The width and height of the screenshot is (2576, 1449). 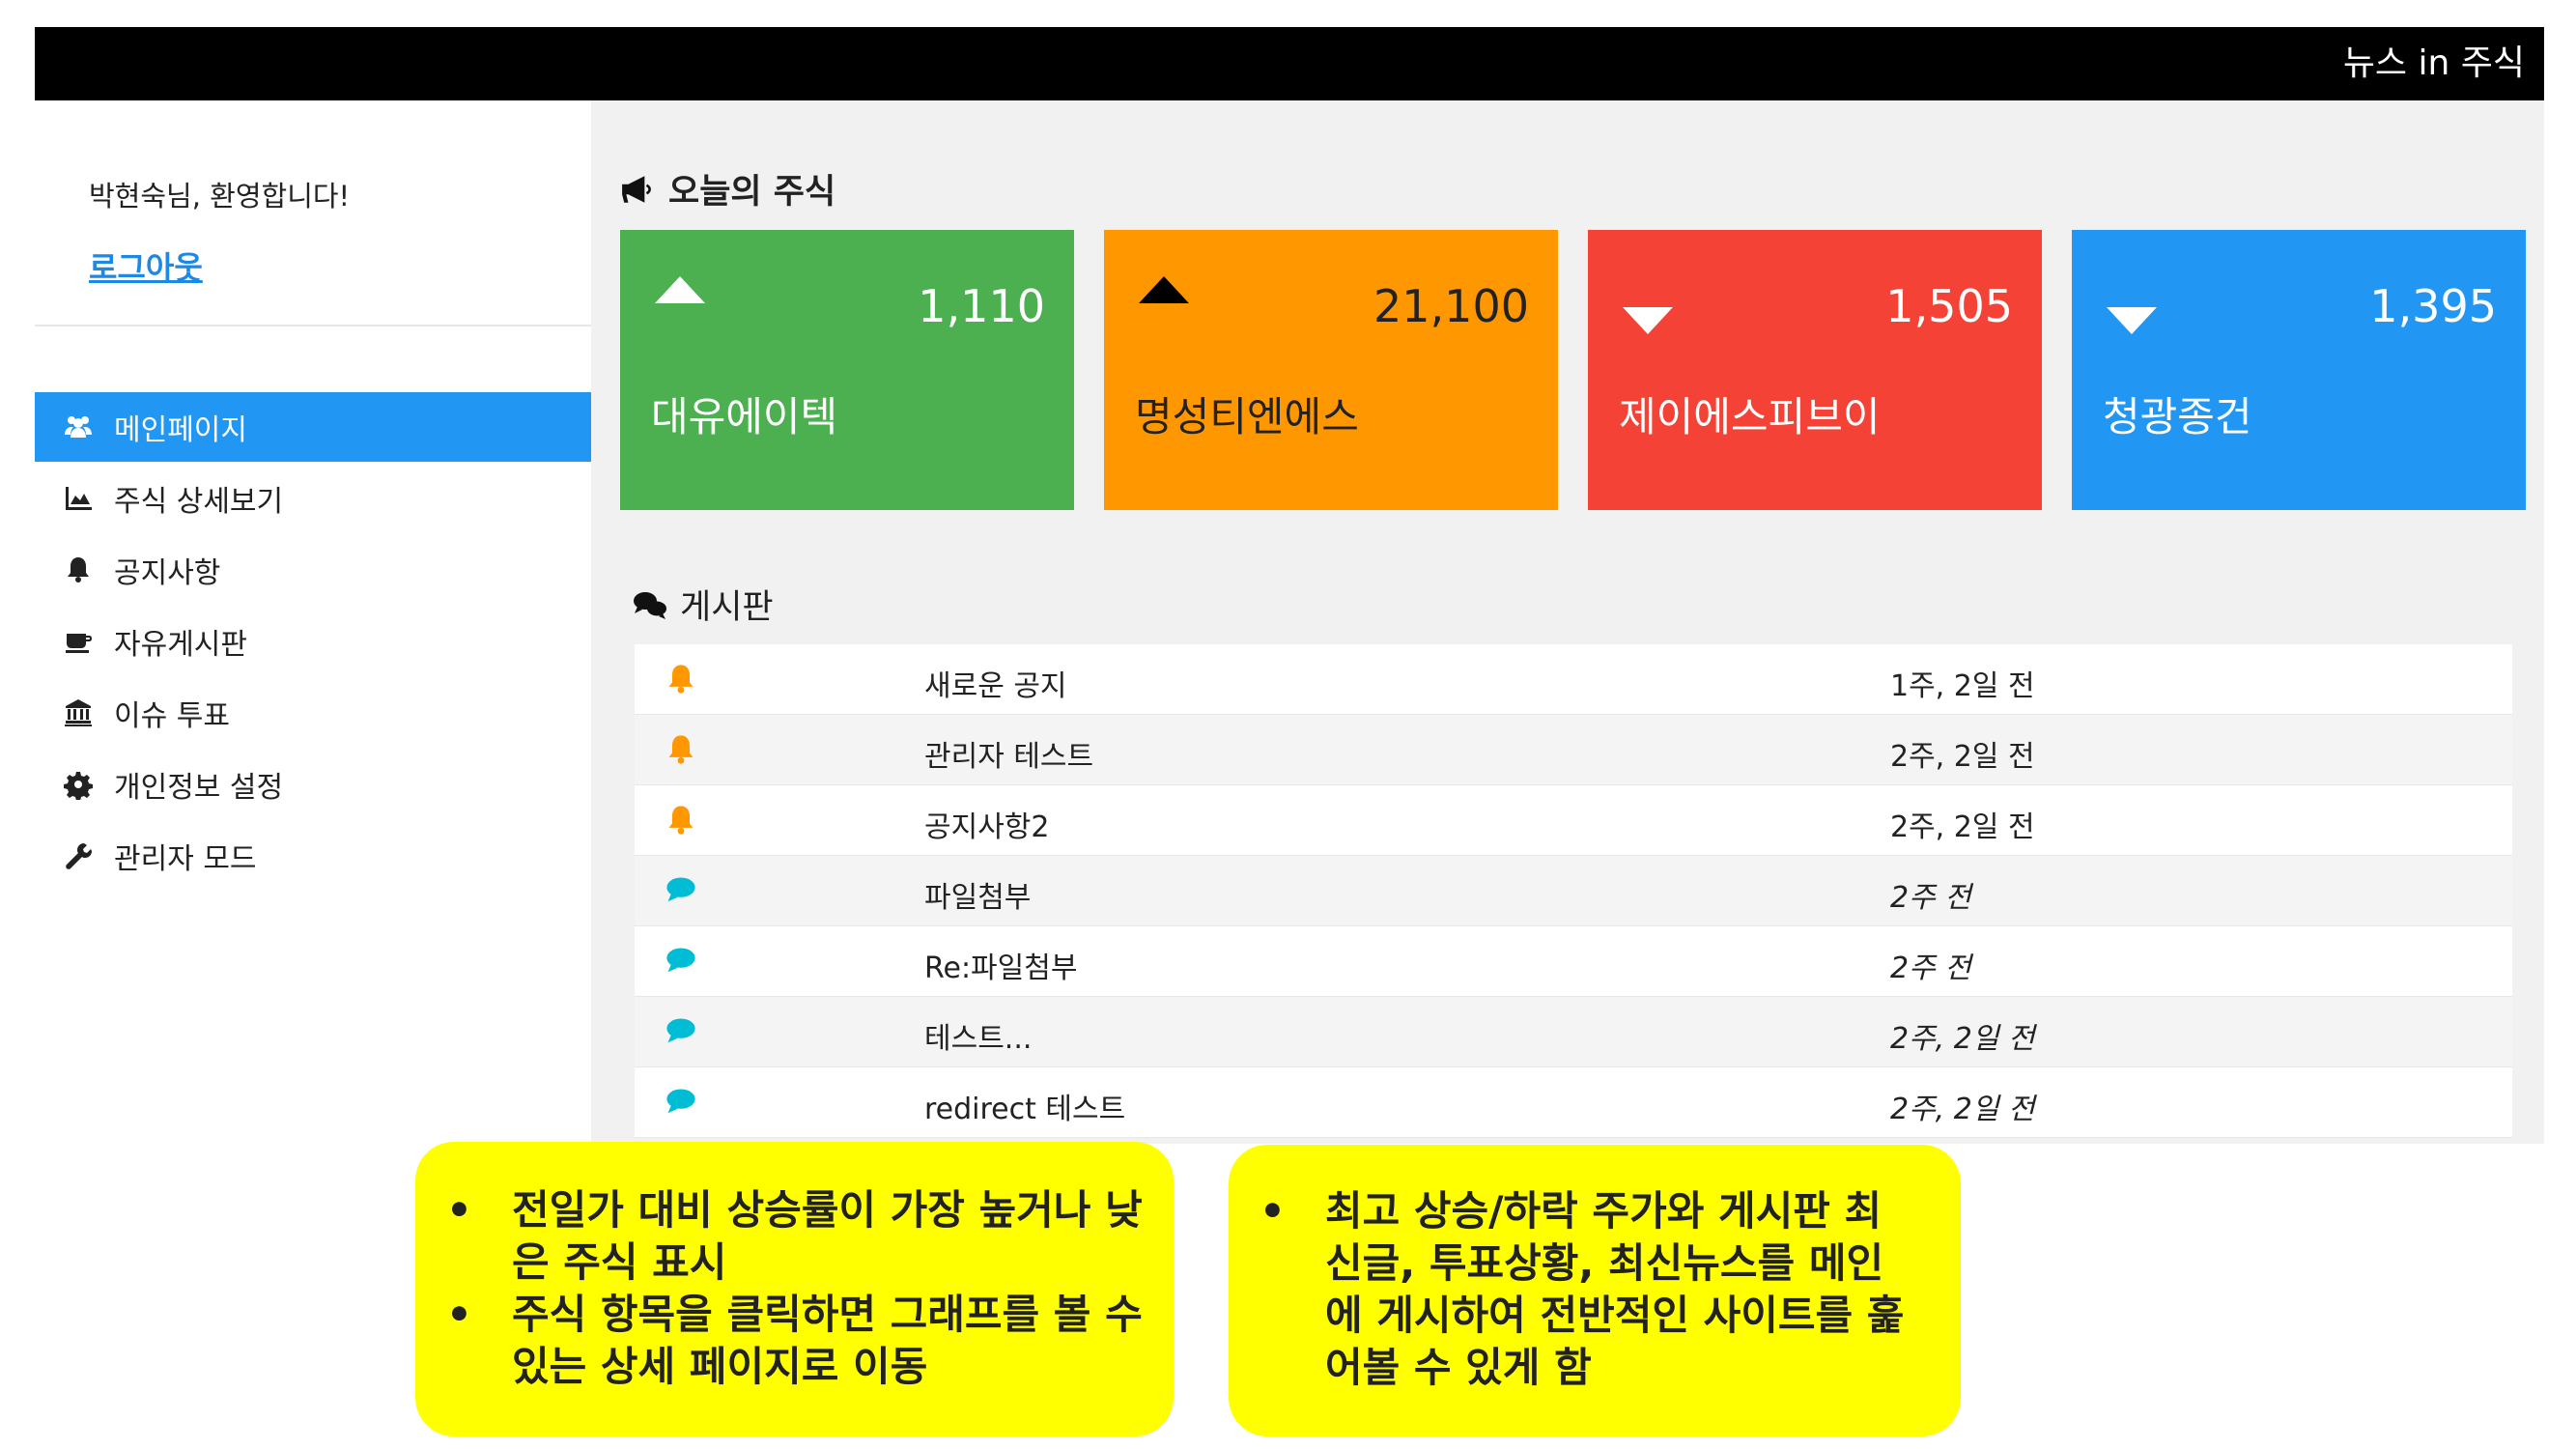 What do you see at coordinates (847, 370) in the screenshot?
I see `stock-card: 1,110 대유에이텍` at bounding box center [847, 370].